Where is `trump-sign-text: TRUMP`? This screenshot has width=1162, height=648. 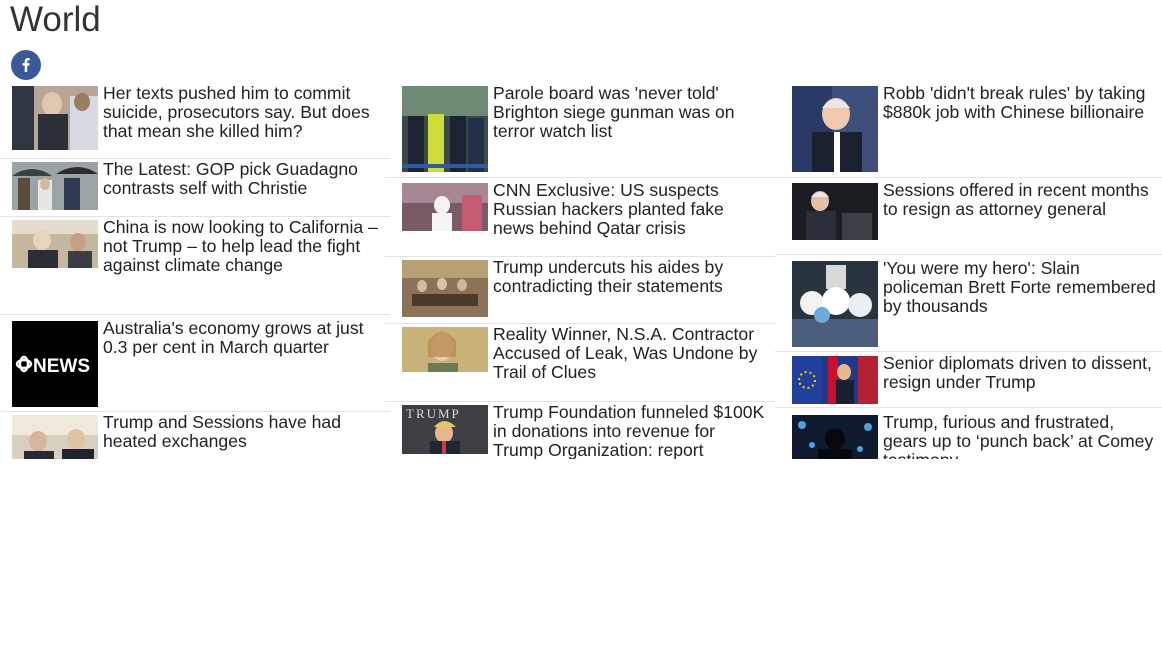
trump-sign-text: TRUMP is located at coordinates (433, 413).